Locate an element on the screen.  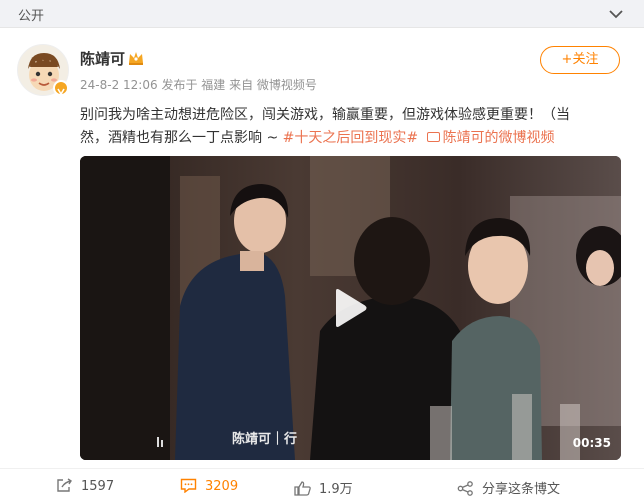
post-text-line-1: 别问我为啥主动想进危险区，闯关游戏，输赢重要，但游戏体验感更重要！（当 is located at coordinates (325, 115).